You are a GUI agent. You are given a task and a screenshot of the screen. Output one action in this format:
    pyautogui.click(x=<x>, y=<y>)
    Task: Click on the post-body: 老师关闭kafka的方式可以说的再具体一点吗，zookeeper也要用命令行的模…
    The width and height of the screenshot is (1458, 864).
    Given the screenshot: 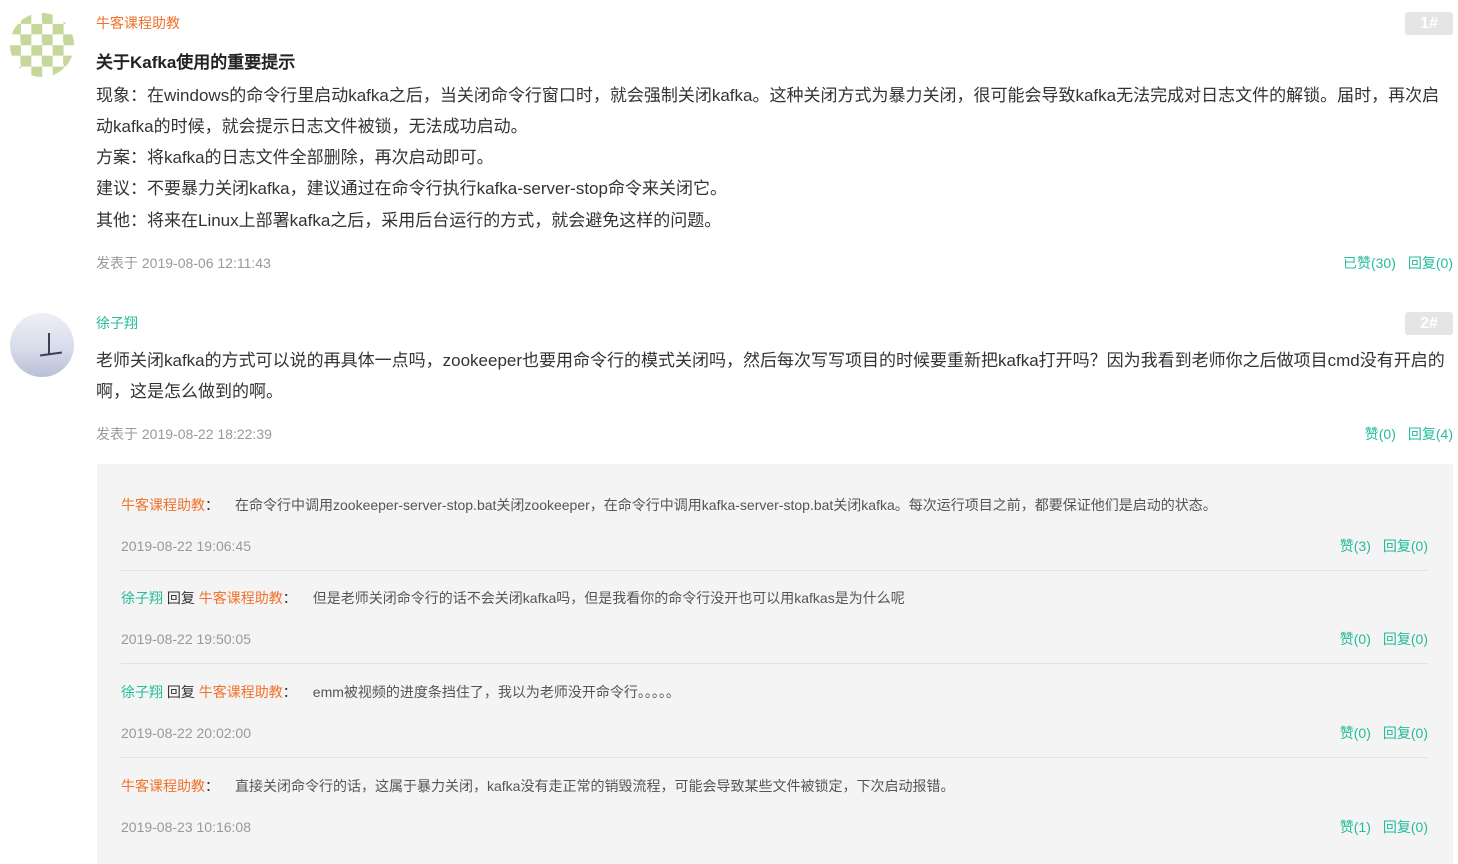 What is the action you would take?
    pyautogui.click(x=770, y=376)
    